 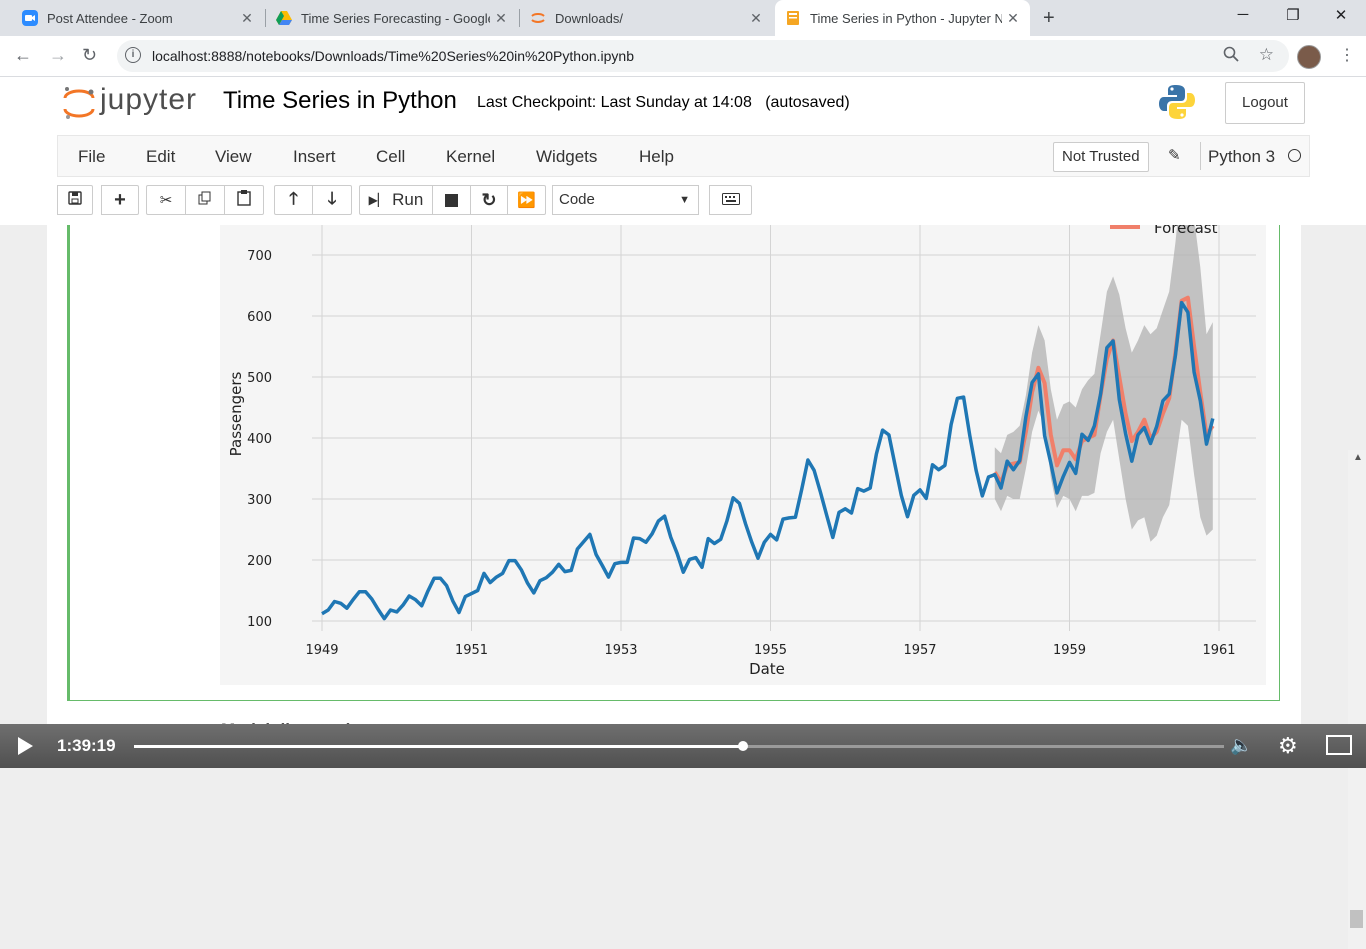 What do you see at coordinates (919, 650) in the screenshot?
I see `x-tick-label: 1957` at bounding box center [919, 650].